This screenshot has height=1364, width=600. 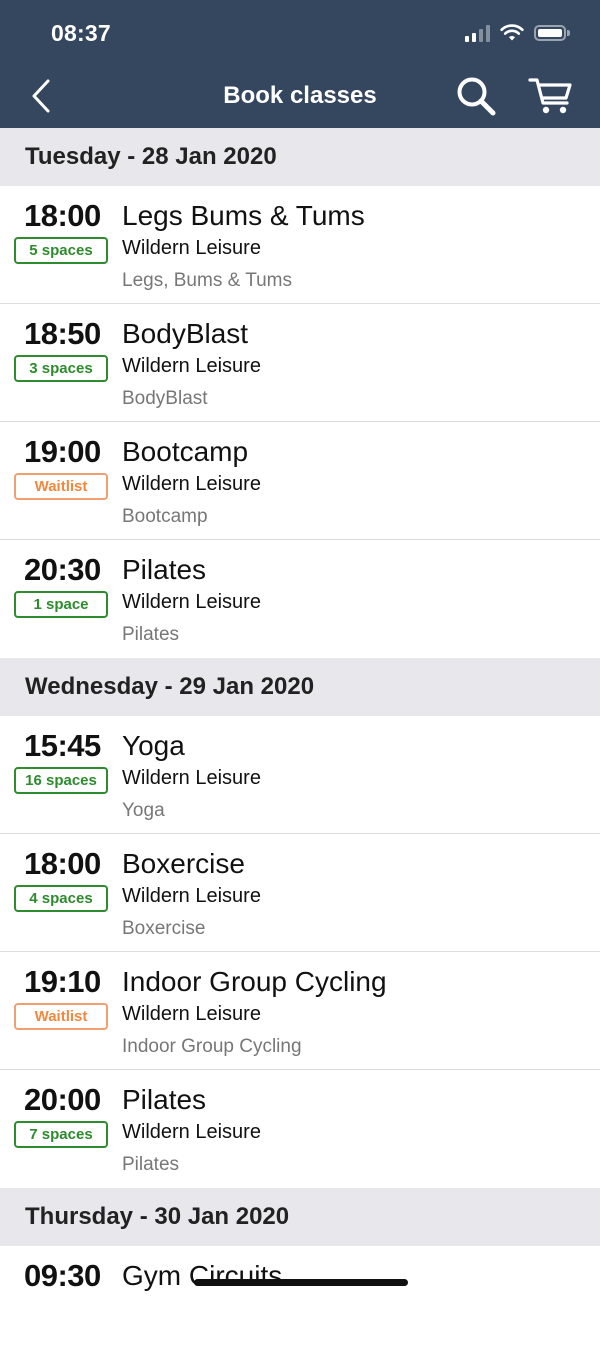 I want to click on class-subtitle: Indoor Group Cycling, so click(x=212, y=1046).